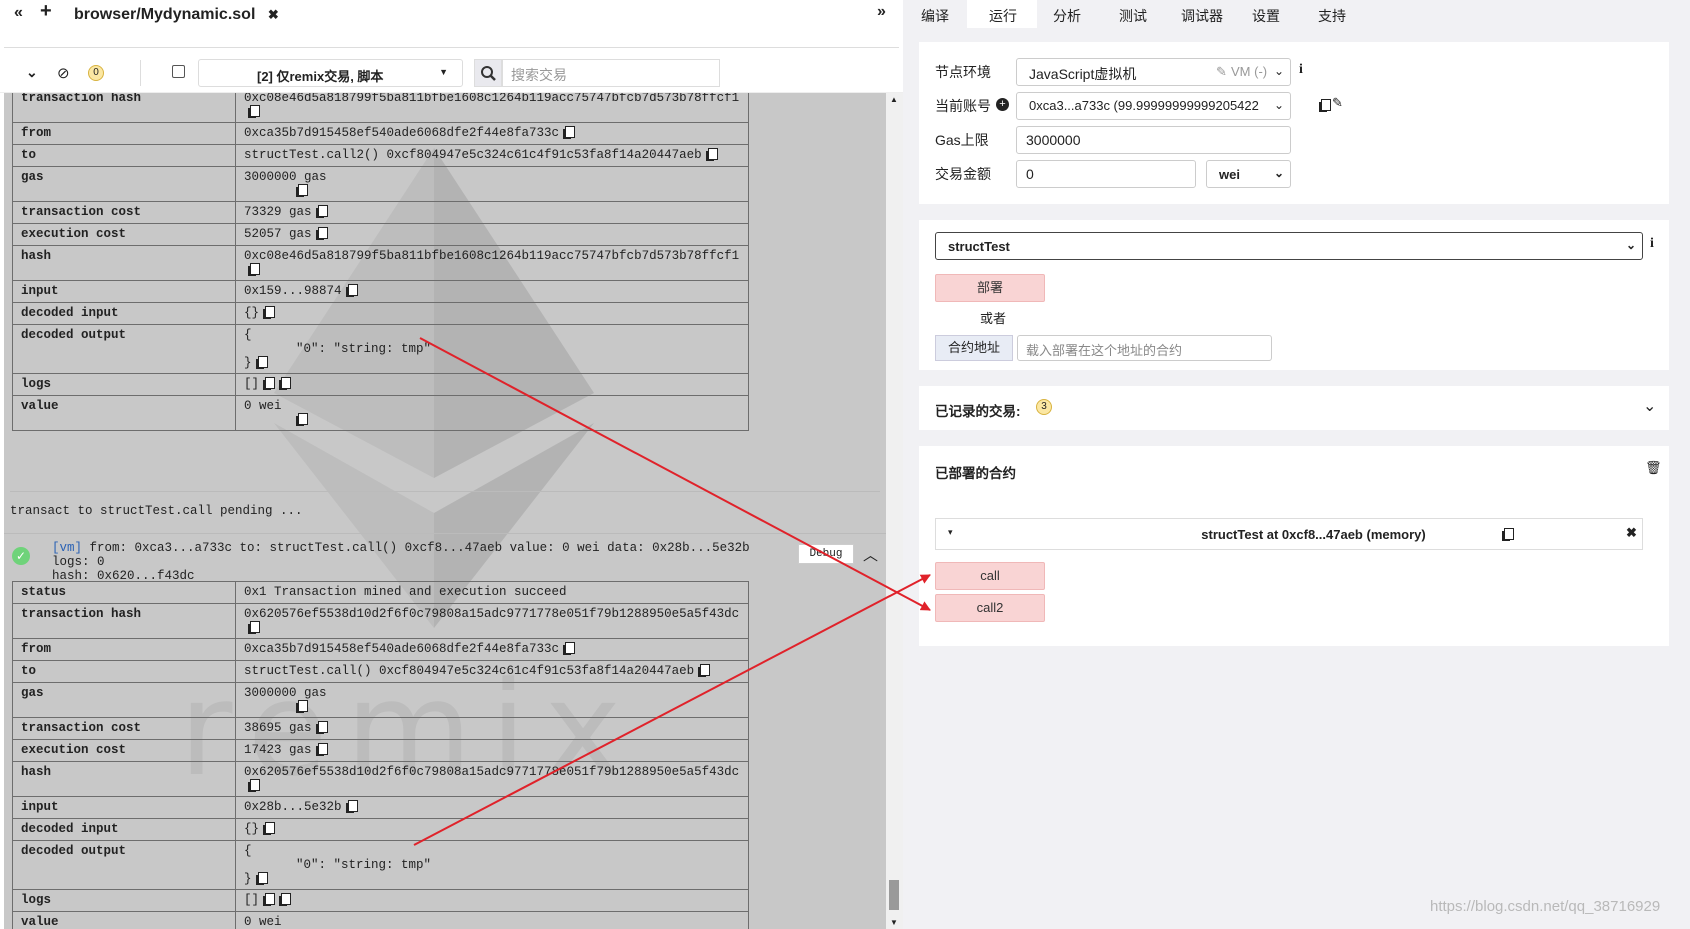 The width and height of the screenshot is (1690, 929). Describe the element at coordinates (1003, 16) in the screenshot. I see `tab-run: 运行` at that location.